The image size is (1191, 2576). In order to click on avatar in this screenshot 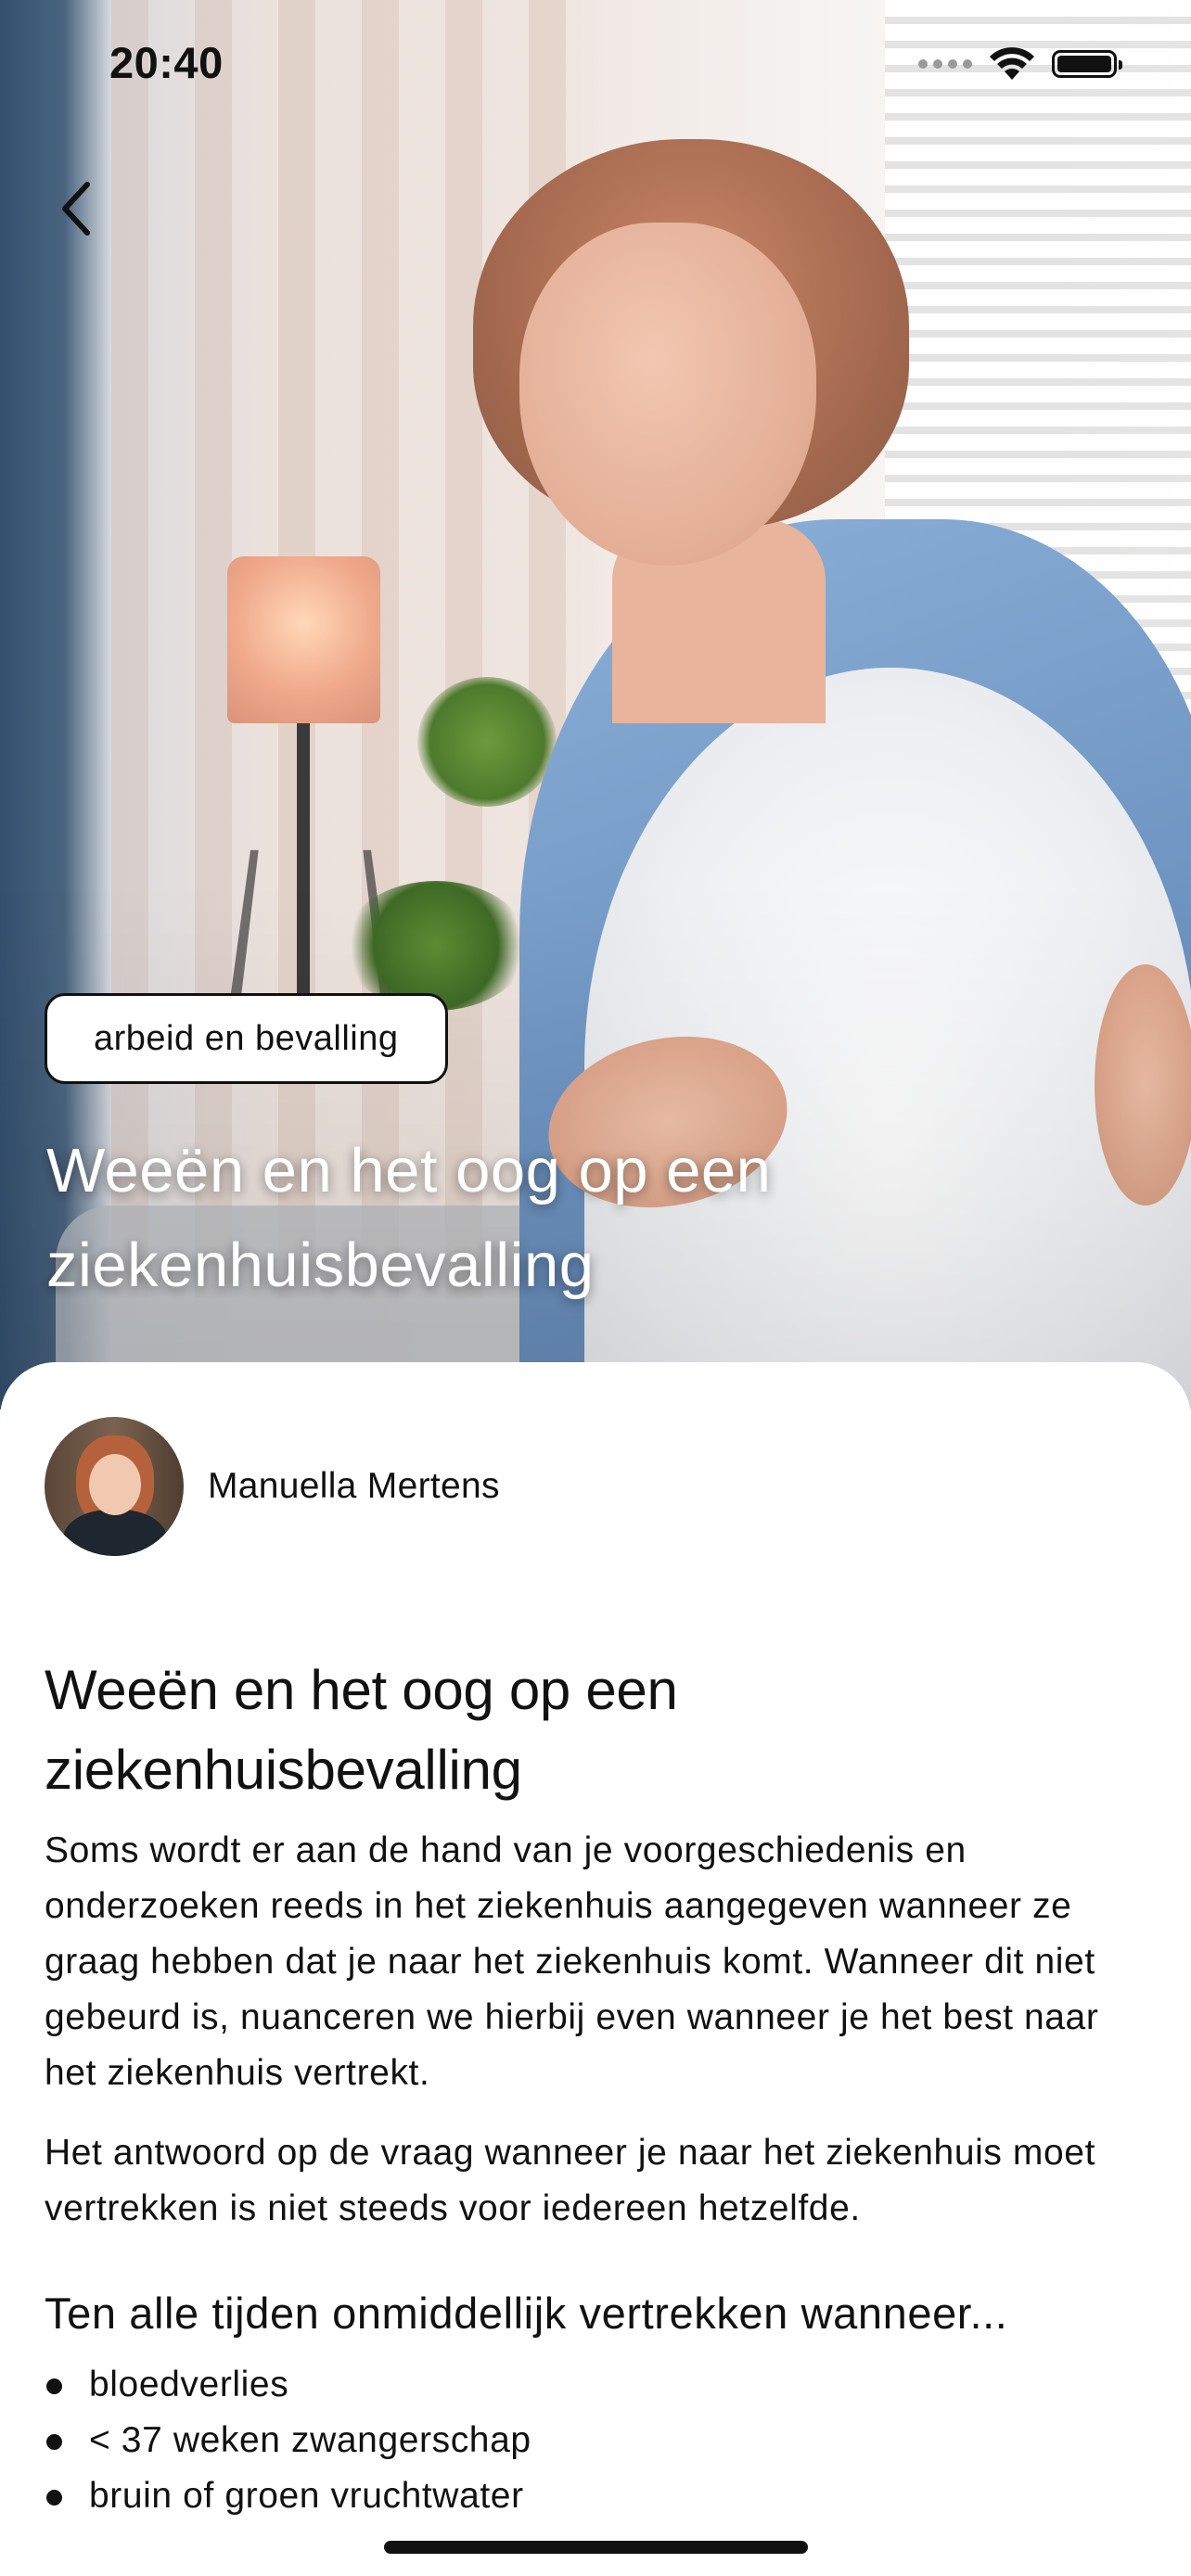, I will do `click(114, 1486)`.